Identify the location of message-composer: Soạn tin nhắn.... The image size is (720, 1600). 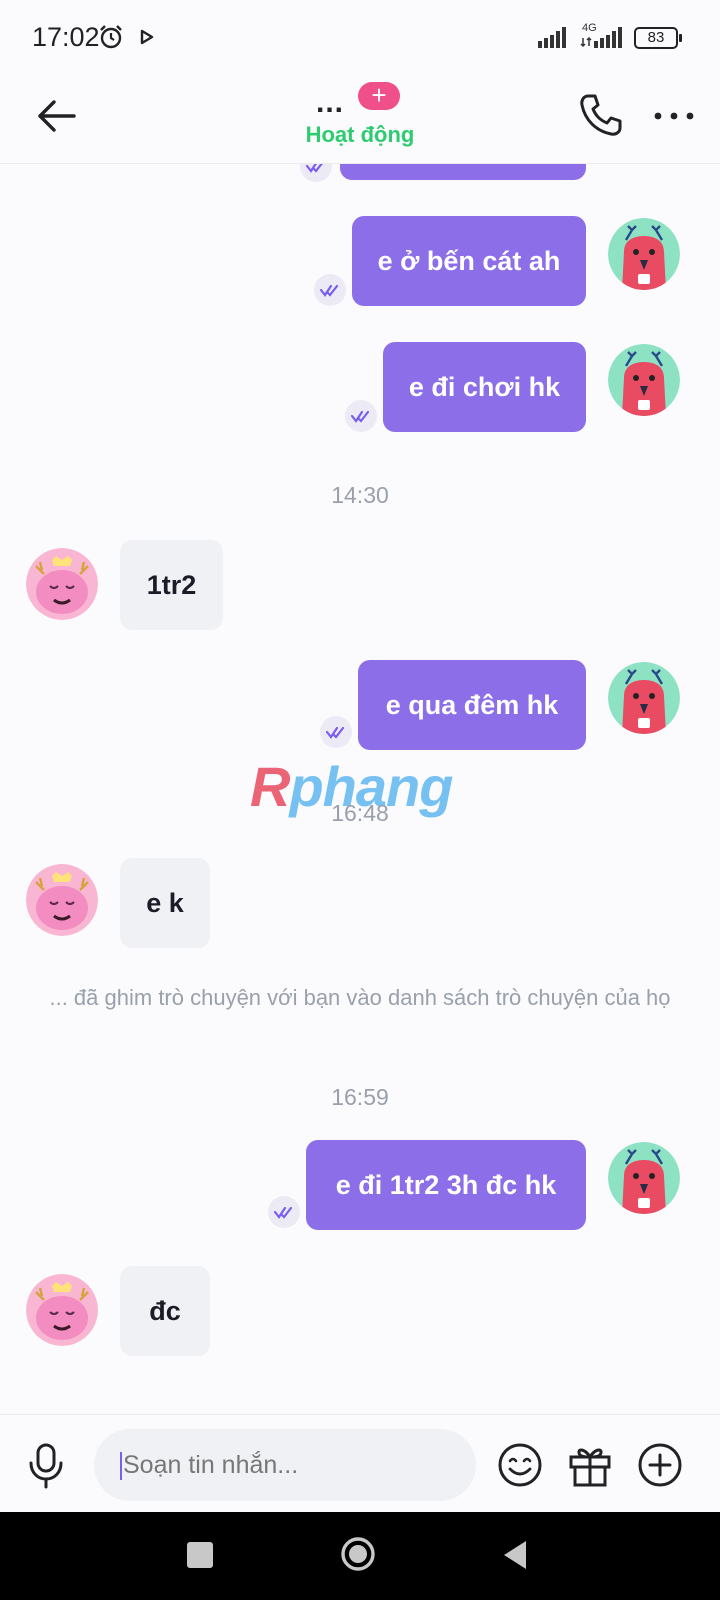
(360, 1463).